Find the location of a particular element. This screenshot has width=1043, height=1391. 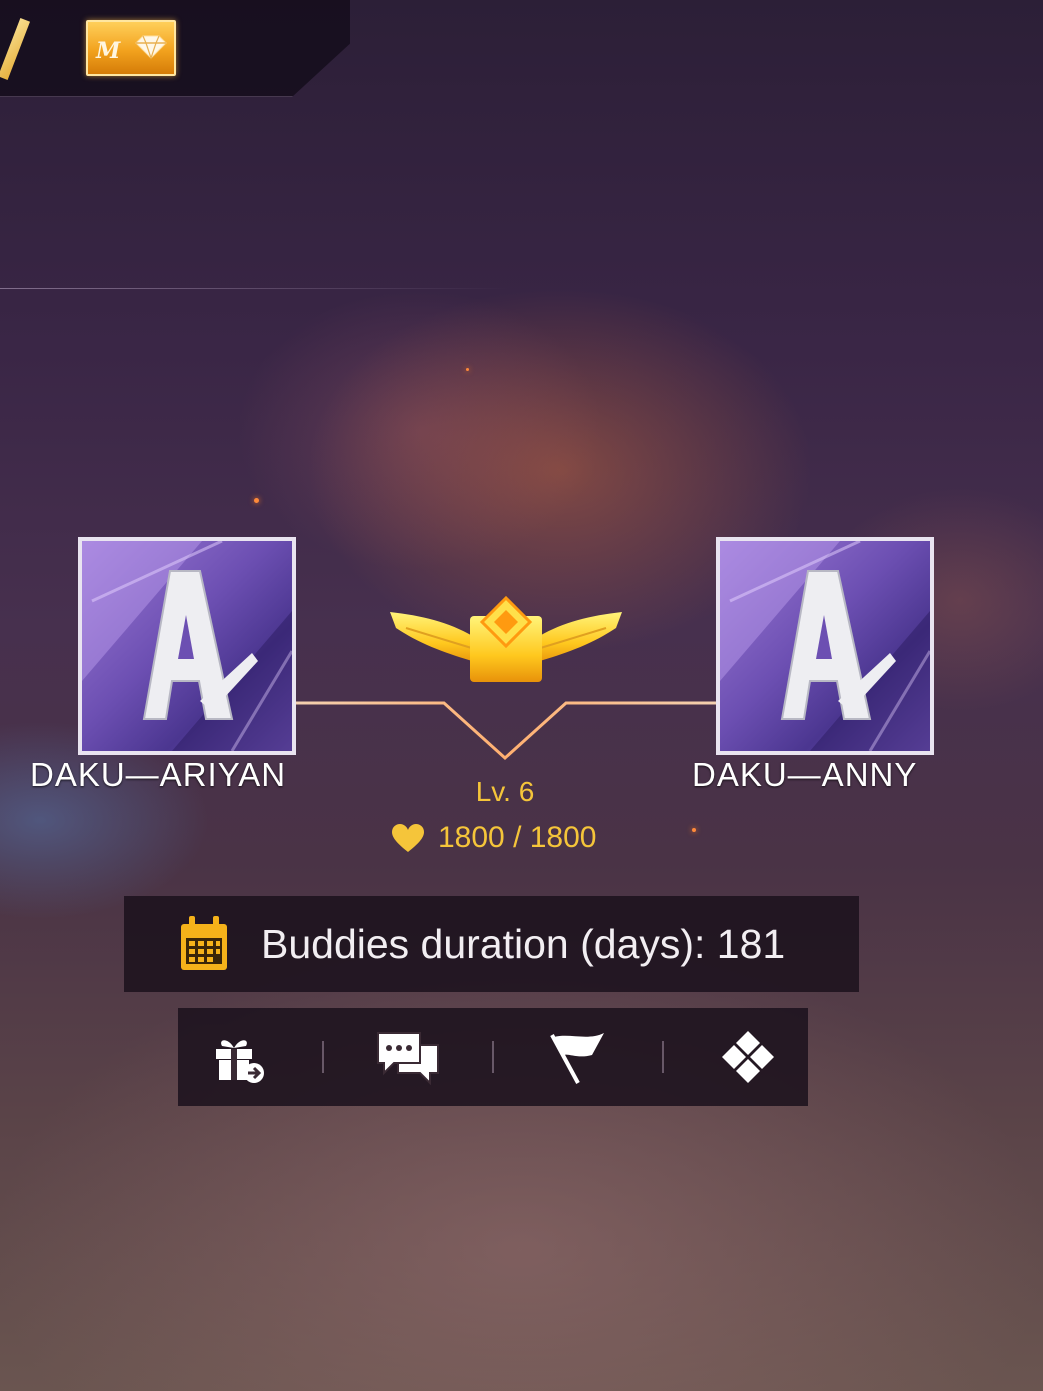

buddy-avatar-left is located at coordinates (187, 646).